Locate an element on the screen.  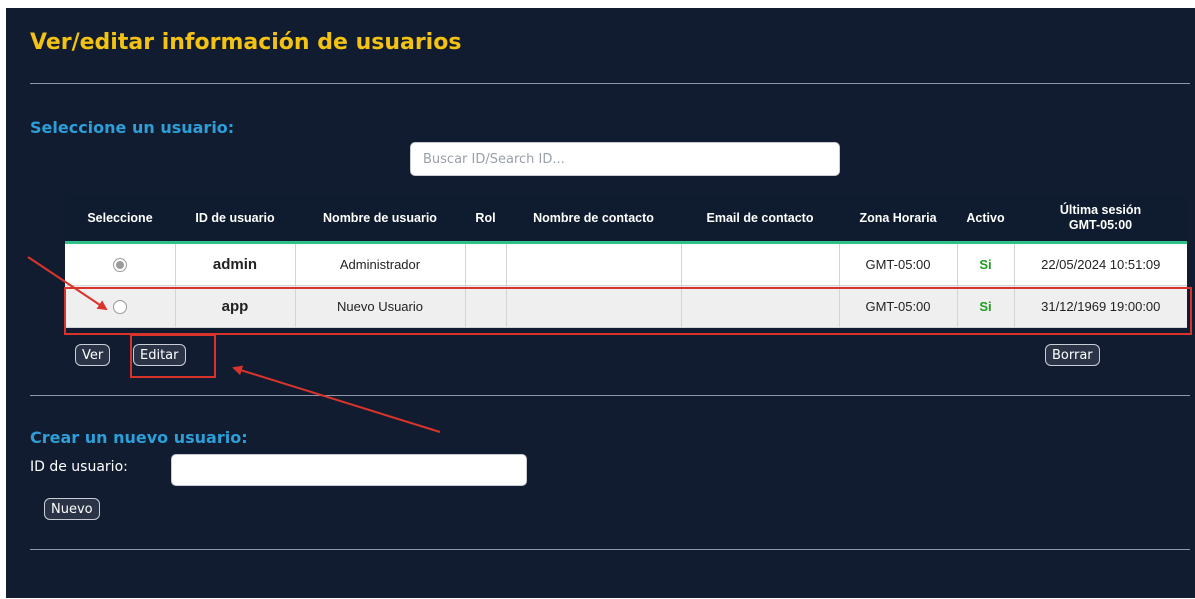
edit-button: Editar is located at coordinates (159, 355).